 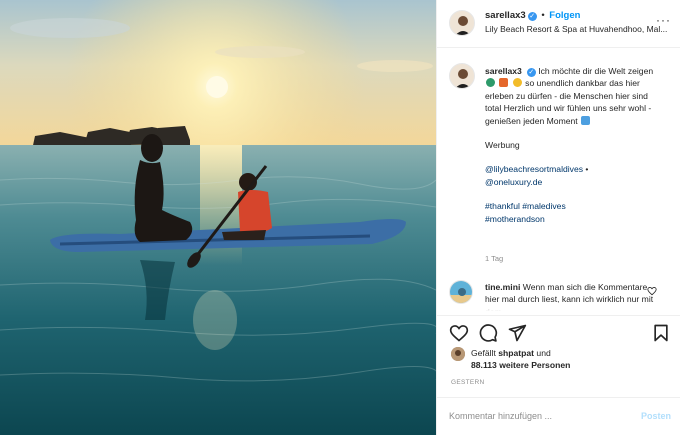 I want to click on commenter-avatar, so click(x=461, y=292).